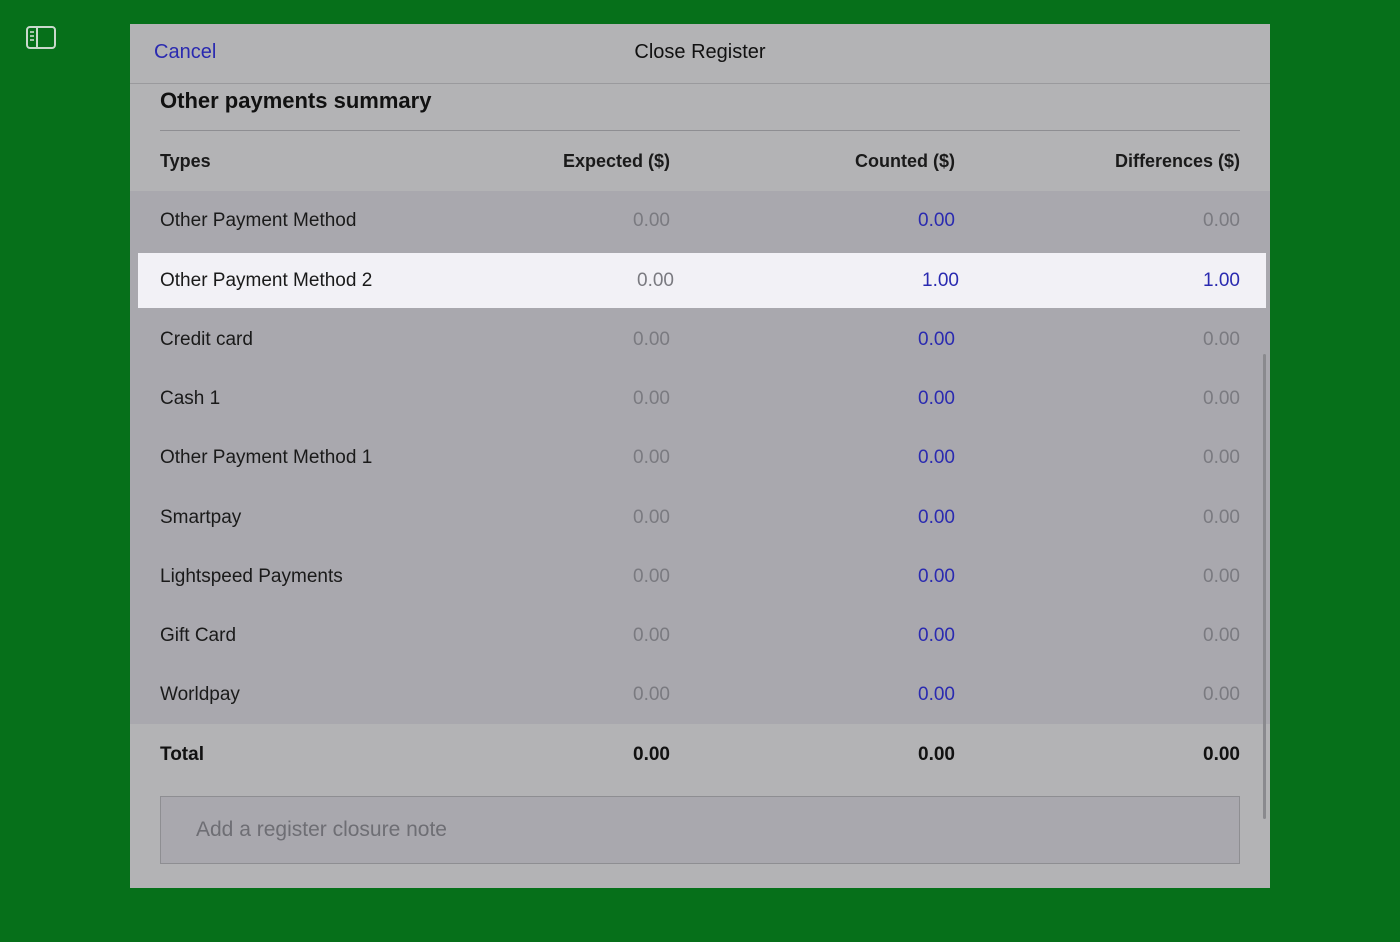  I want to click on closure-note-field, so click(700, 830).